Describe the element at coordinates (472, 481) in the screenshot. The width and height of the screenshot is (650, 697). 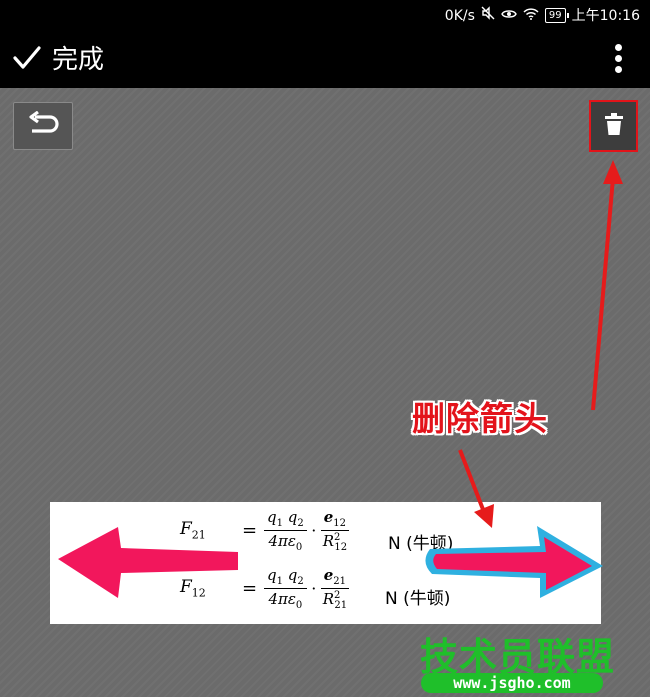
I see `annotation-arrow-down` at that location.